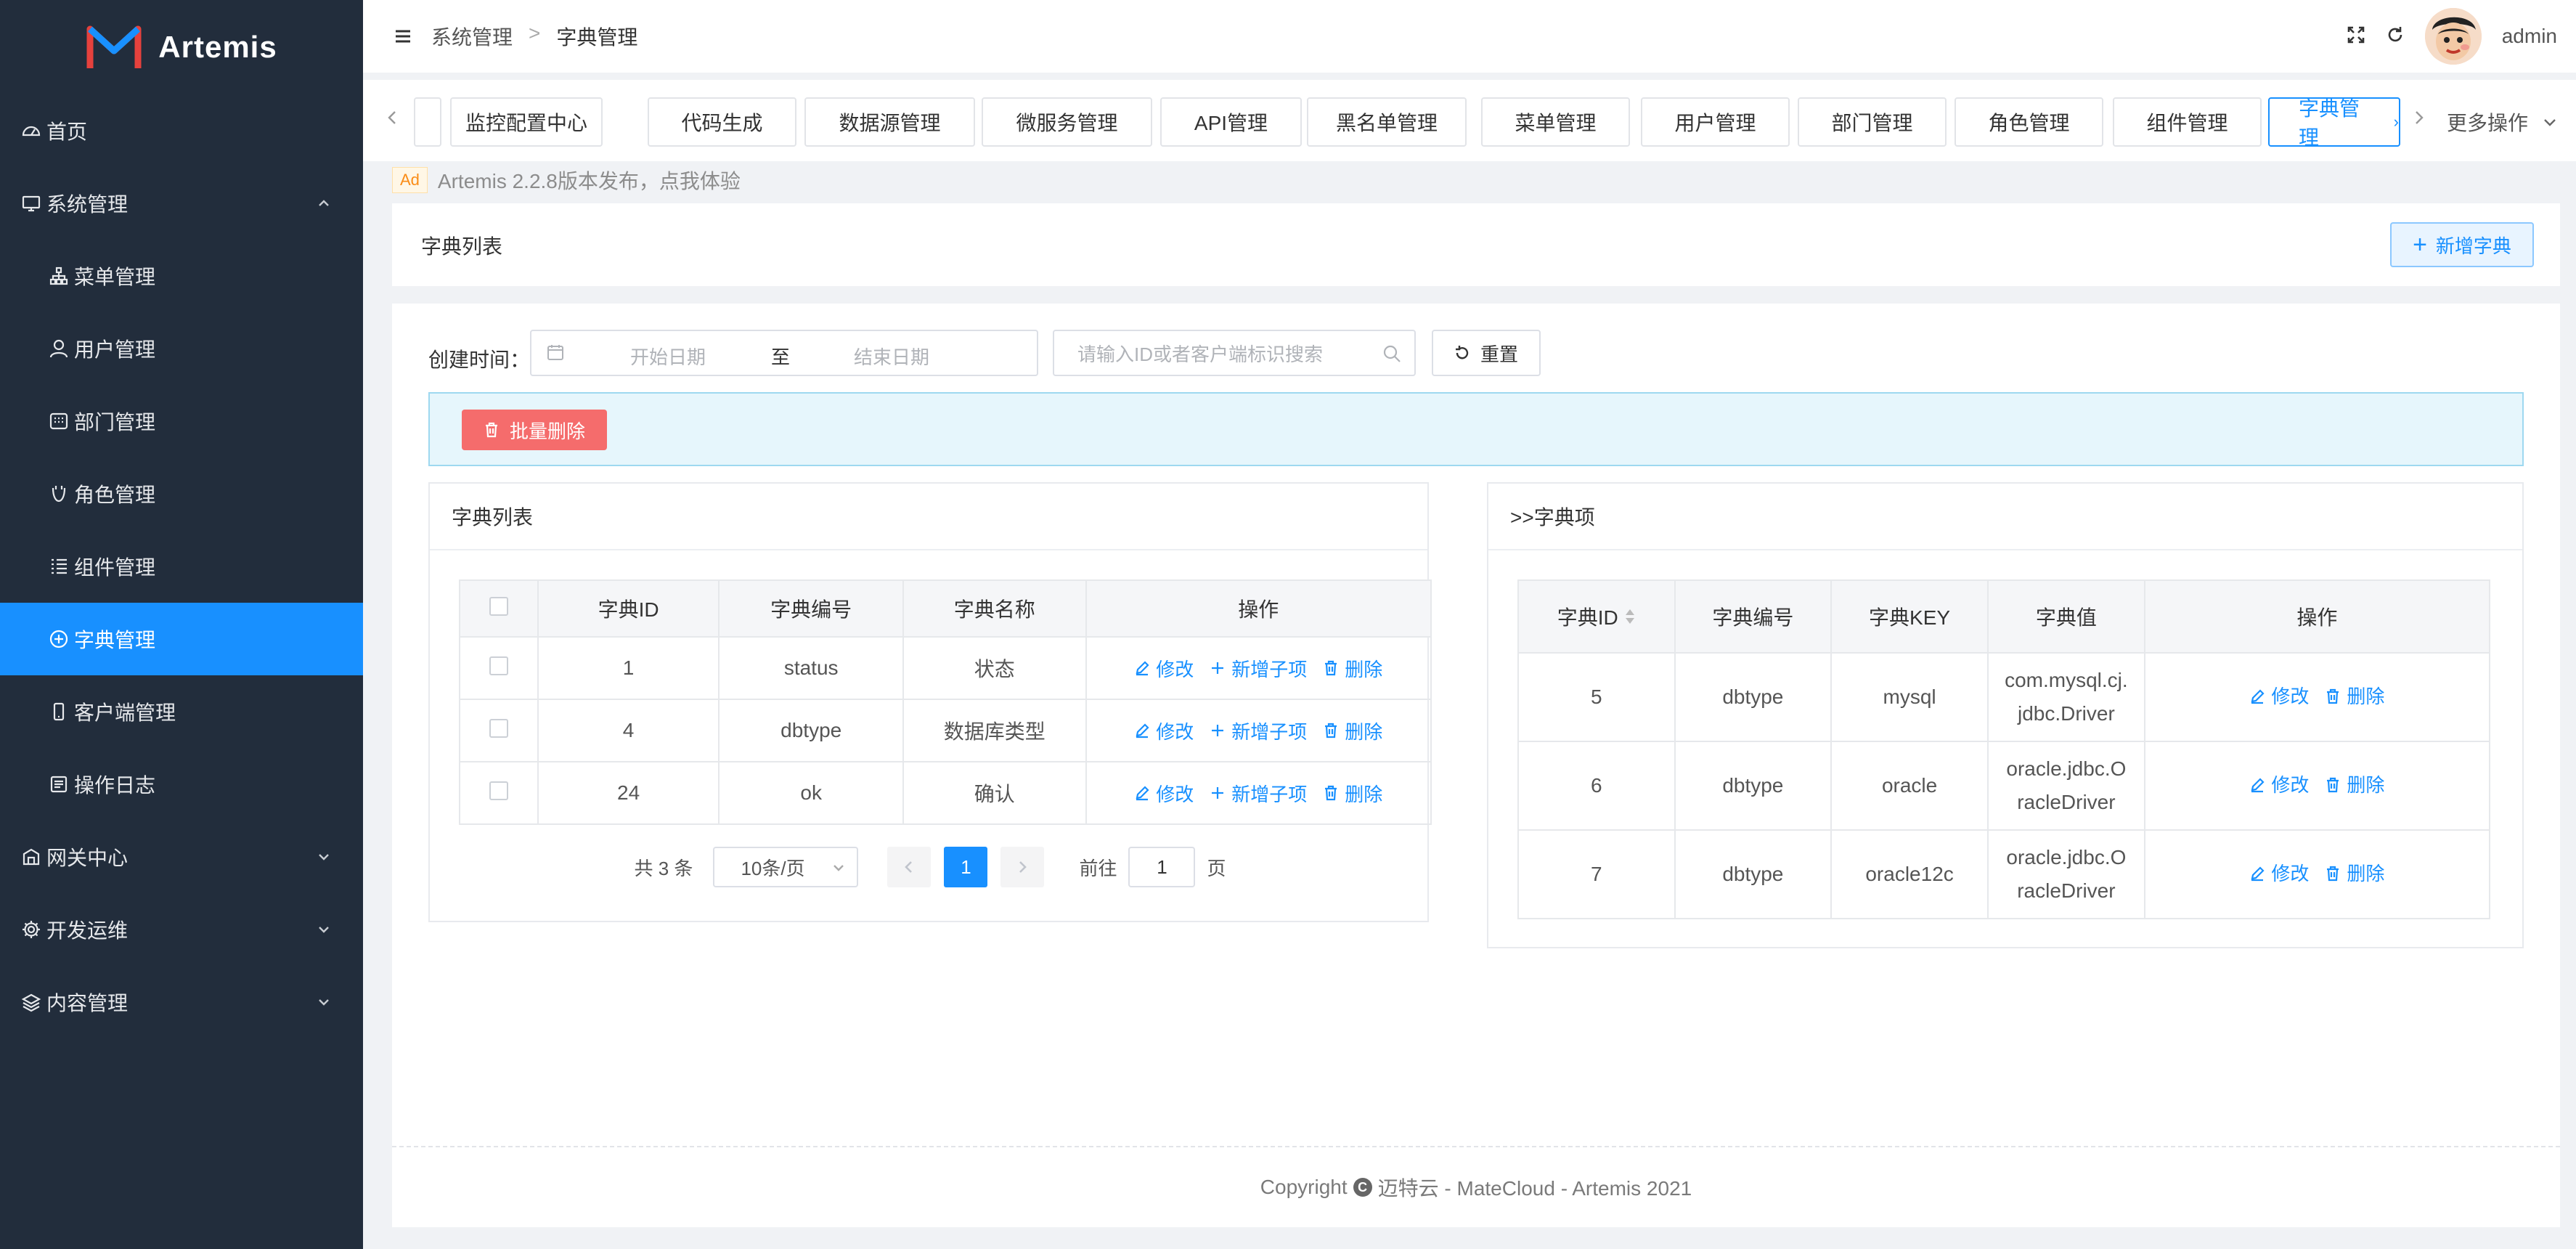 Image resolution: width=2576 pixels, height=1249 pixels. What do you see at coordinates (393, 118) in the screenshot?
I see `tabs-scroll-left-icon` at bounding box center [393, 118].